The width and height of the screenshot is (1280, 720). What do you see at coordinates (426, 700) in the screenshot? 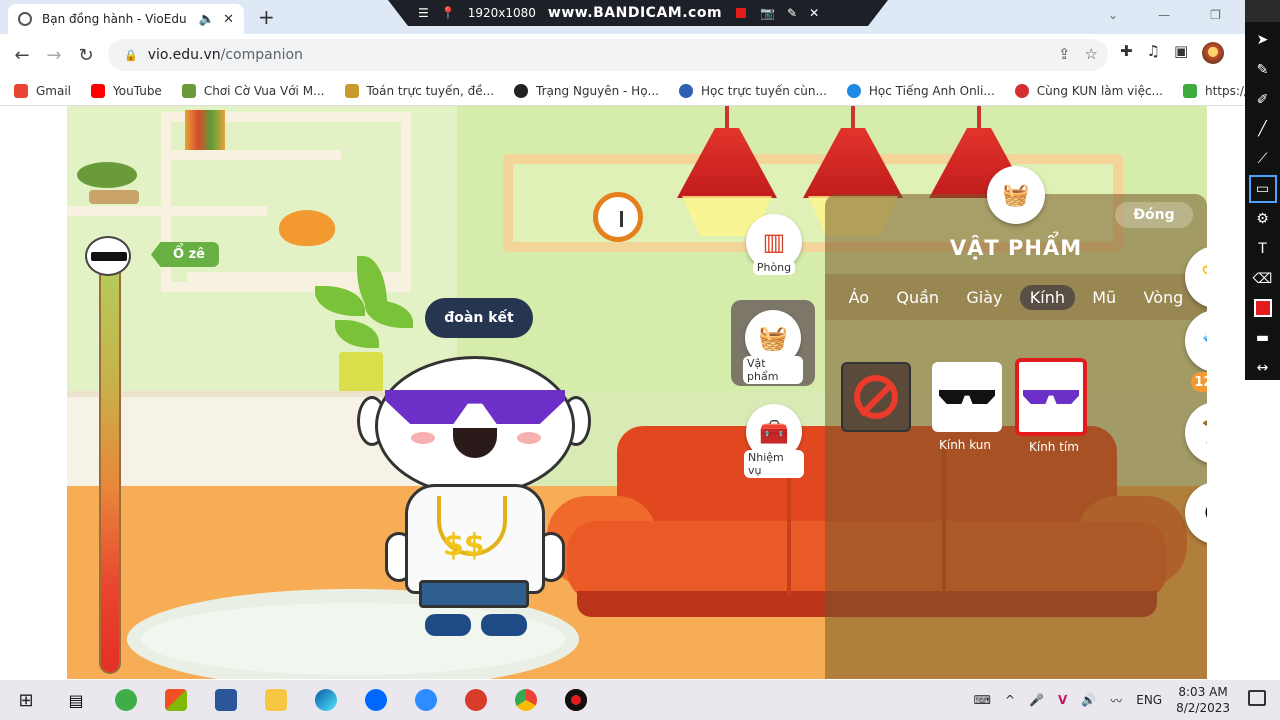
I see `zoom-icon` at bounding box center [426, 700].